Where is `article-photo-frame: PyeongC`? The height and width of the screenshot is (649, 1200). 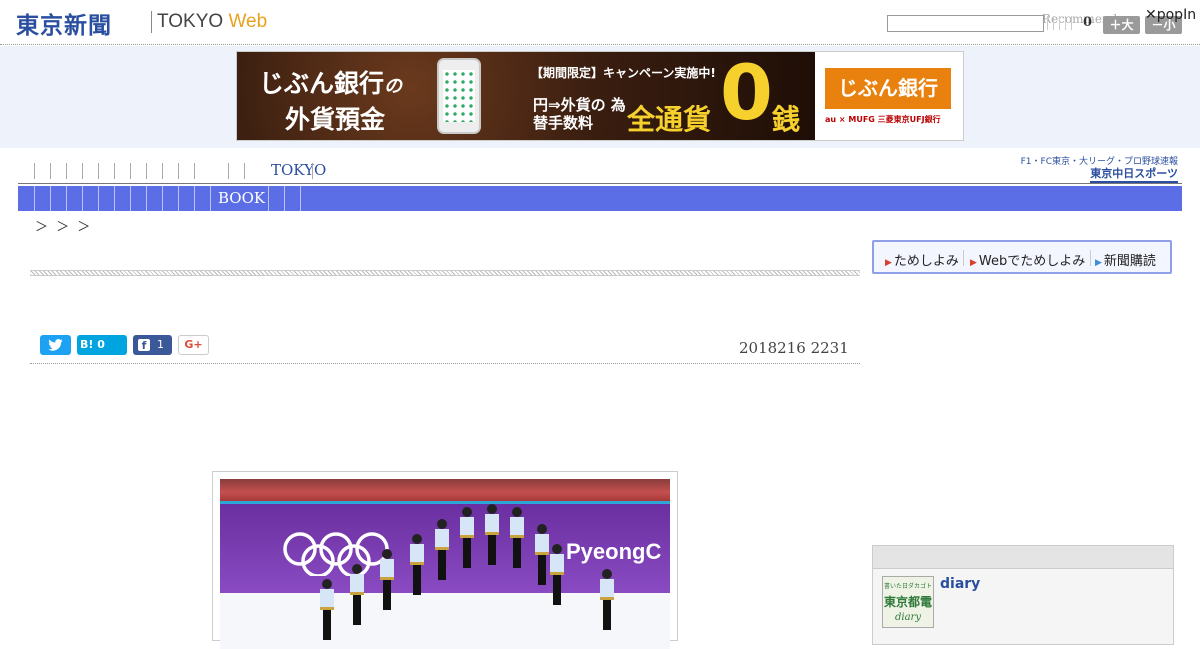 article-photo-frame: PyeongC is located at coordinates (445, 560).